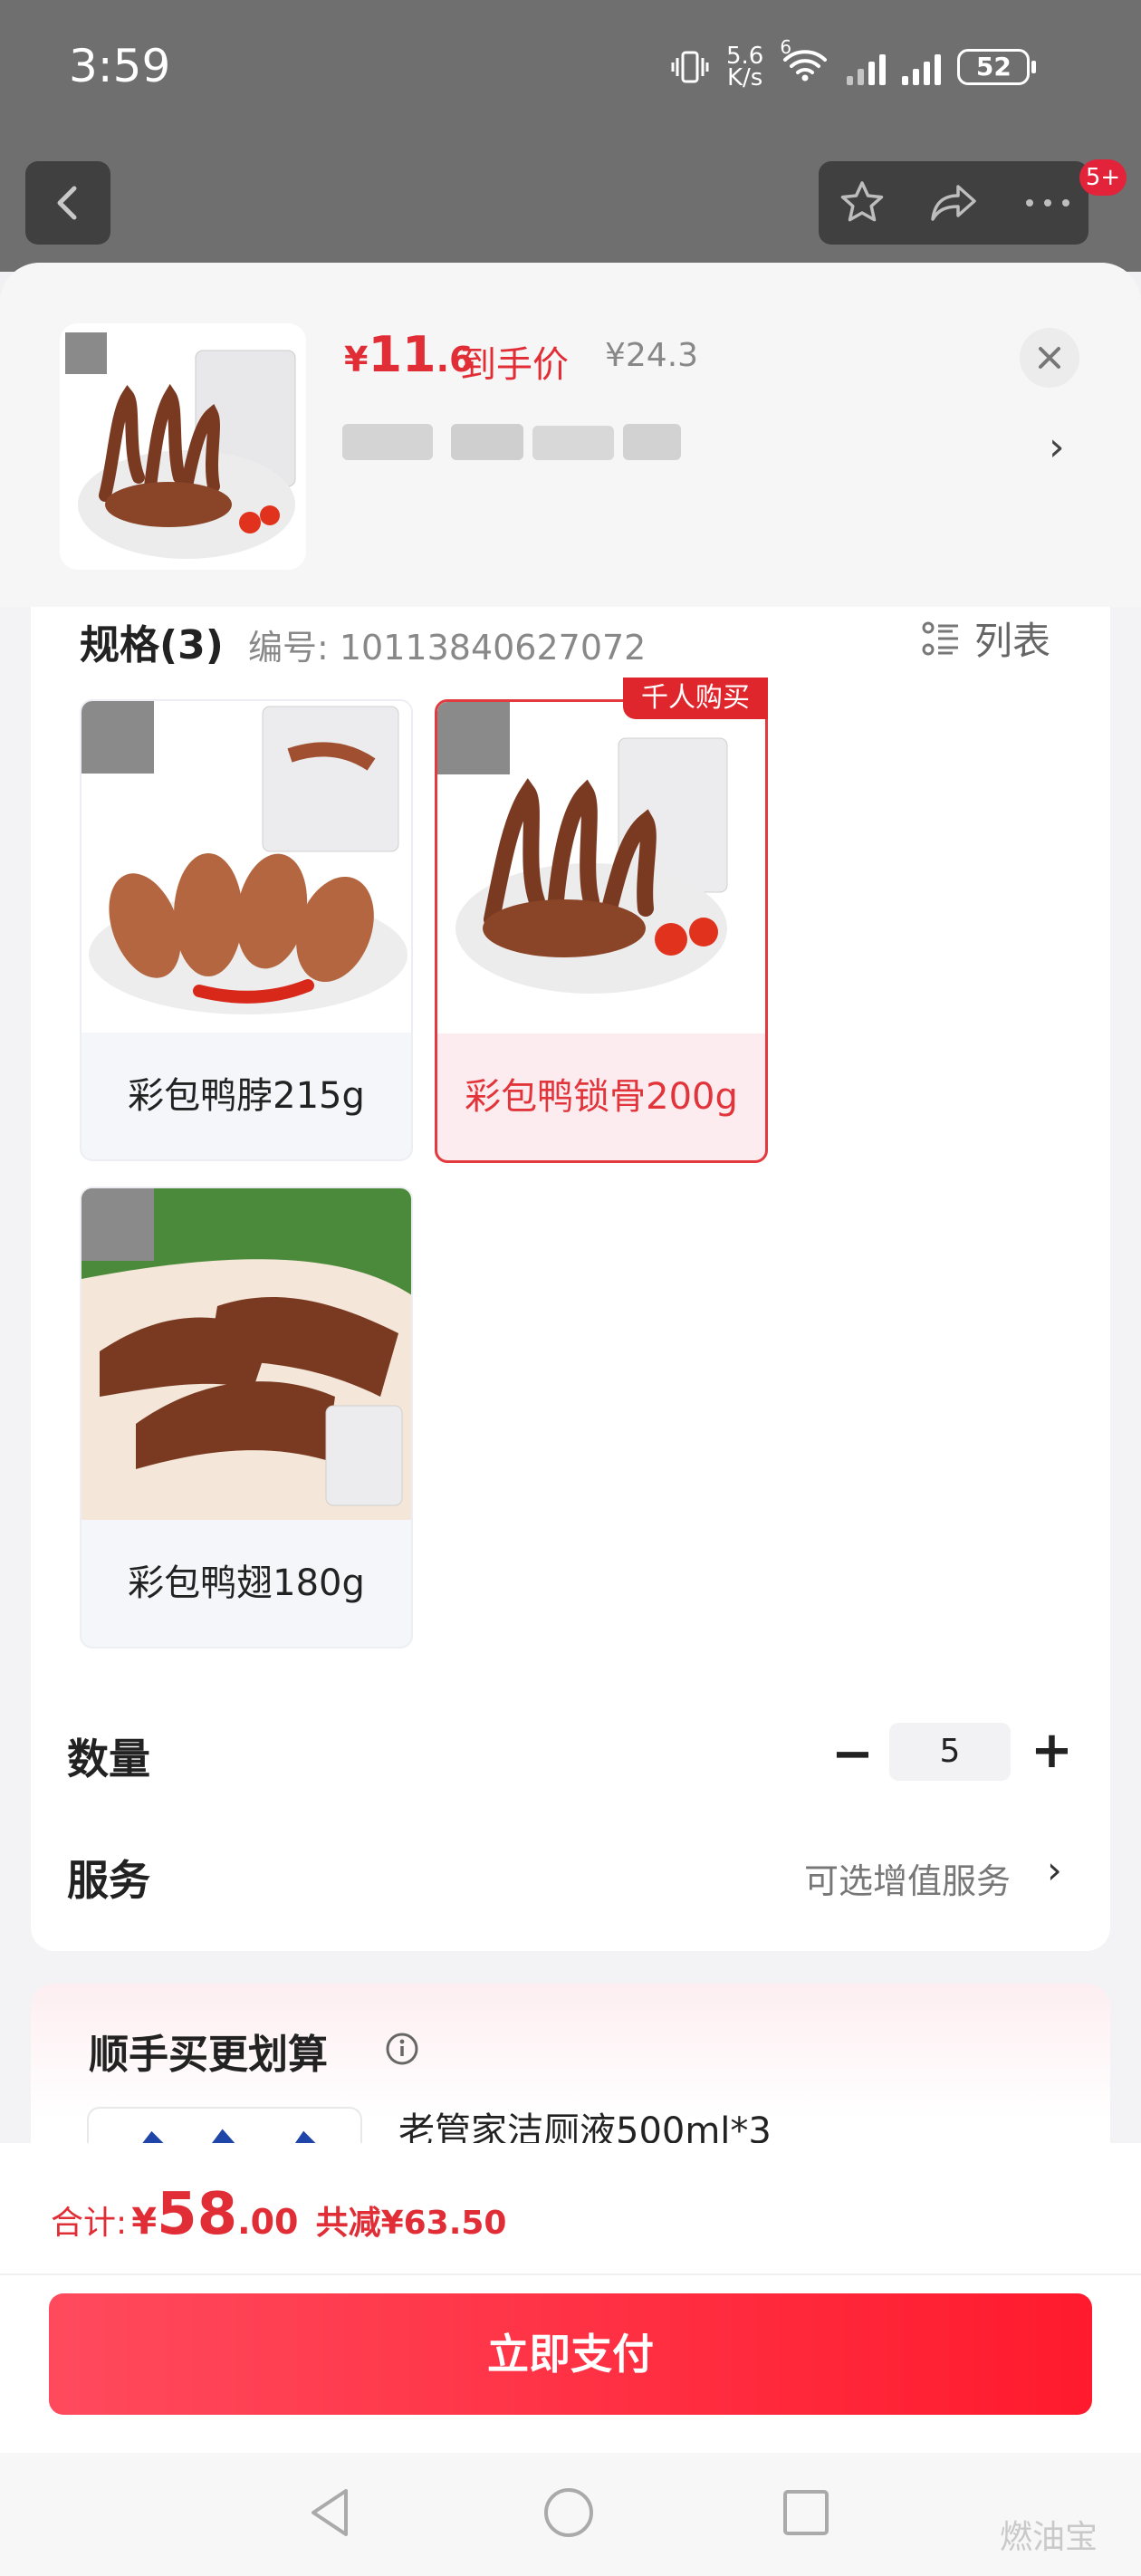 This screenshot has width=1141, height=2576. What do you see at coordinates (402, 354) in the screenshot?
I see `price-integer: 11` at bounding box center [402, 354].